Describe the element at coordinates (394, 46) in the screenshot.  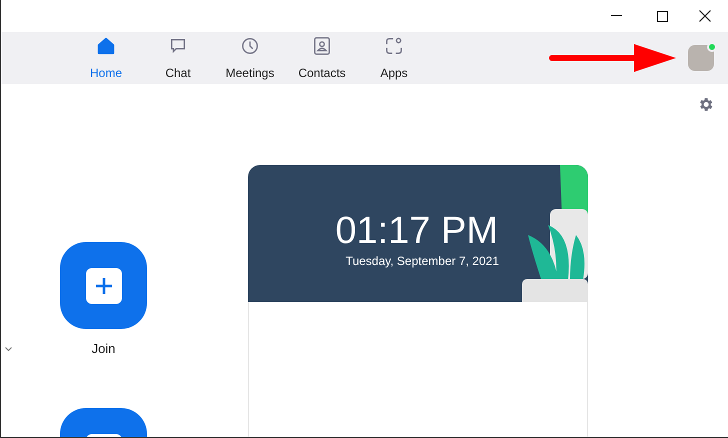
I see `apps-icon` at that location.